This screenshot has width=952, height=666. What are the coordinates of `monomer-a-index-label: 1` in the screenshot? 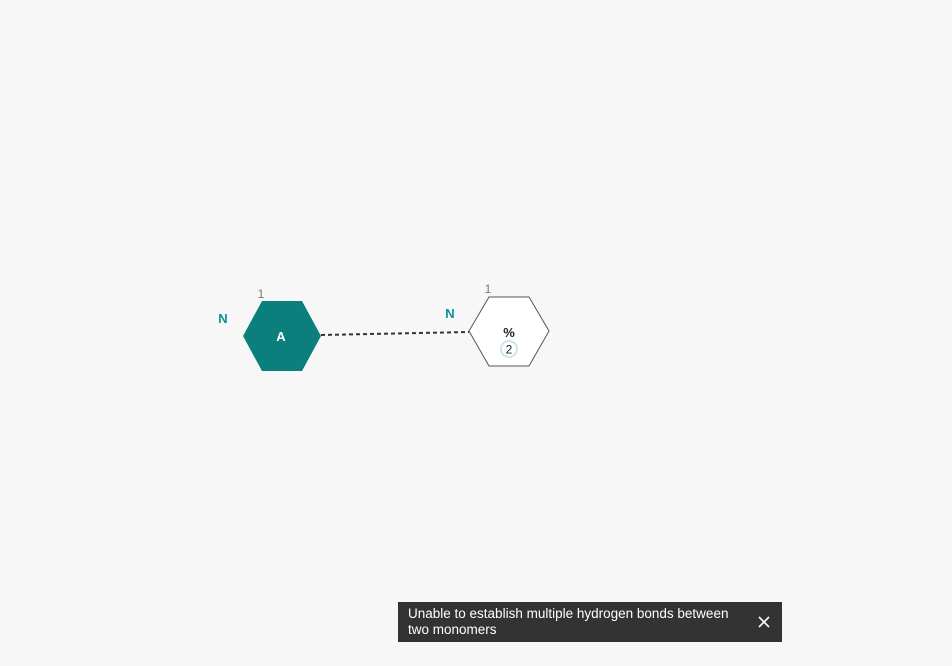 It's located at (261, 294).